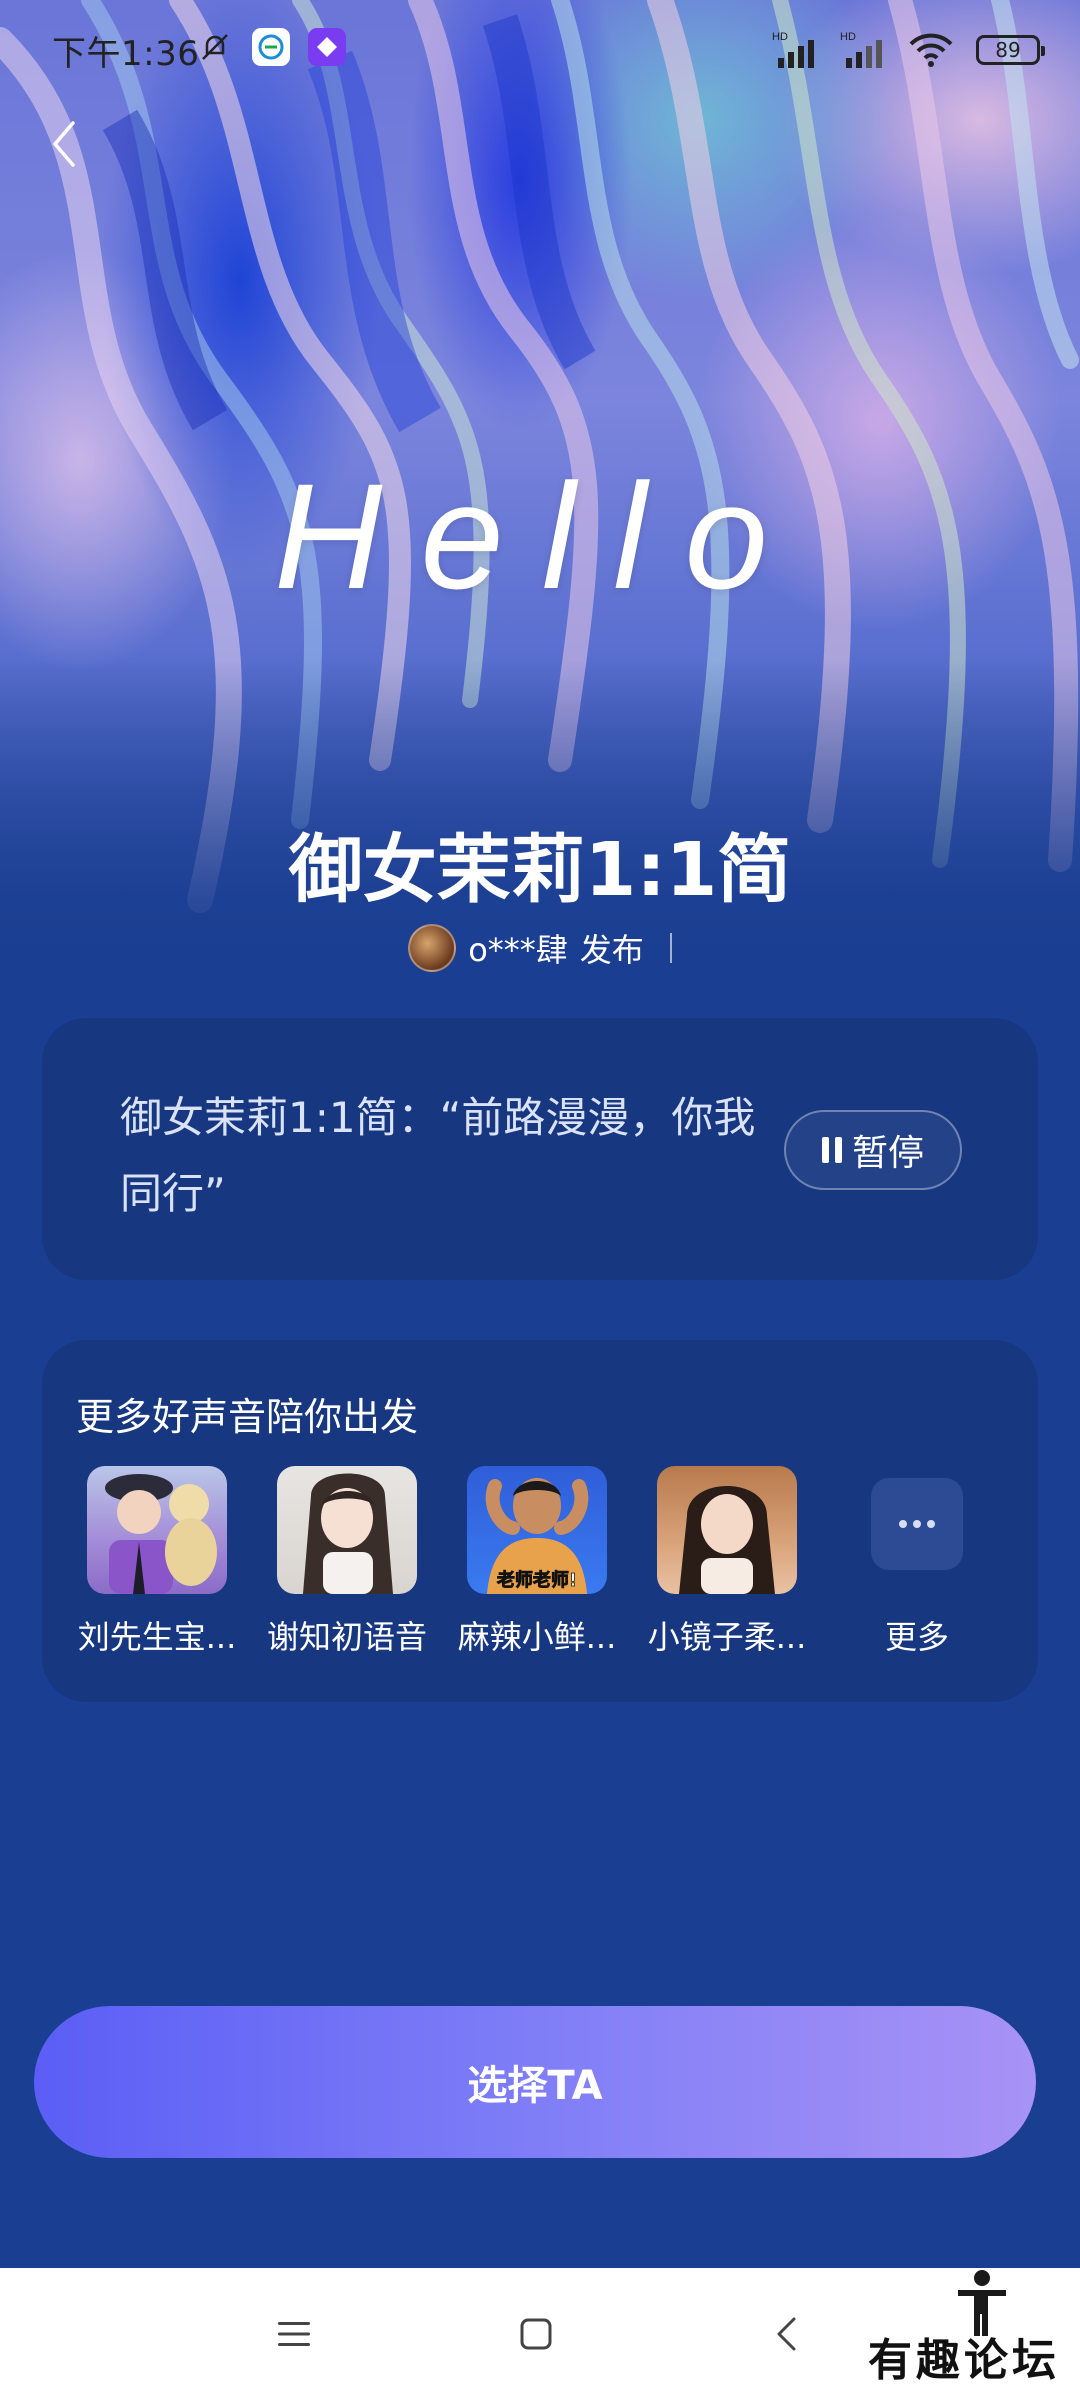 The height and width of the screenshot is (2400, 1080). I want to click on status-time: 下午1:36, so click(126, 54).